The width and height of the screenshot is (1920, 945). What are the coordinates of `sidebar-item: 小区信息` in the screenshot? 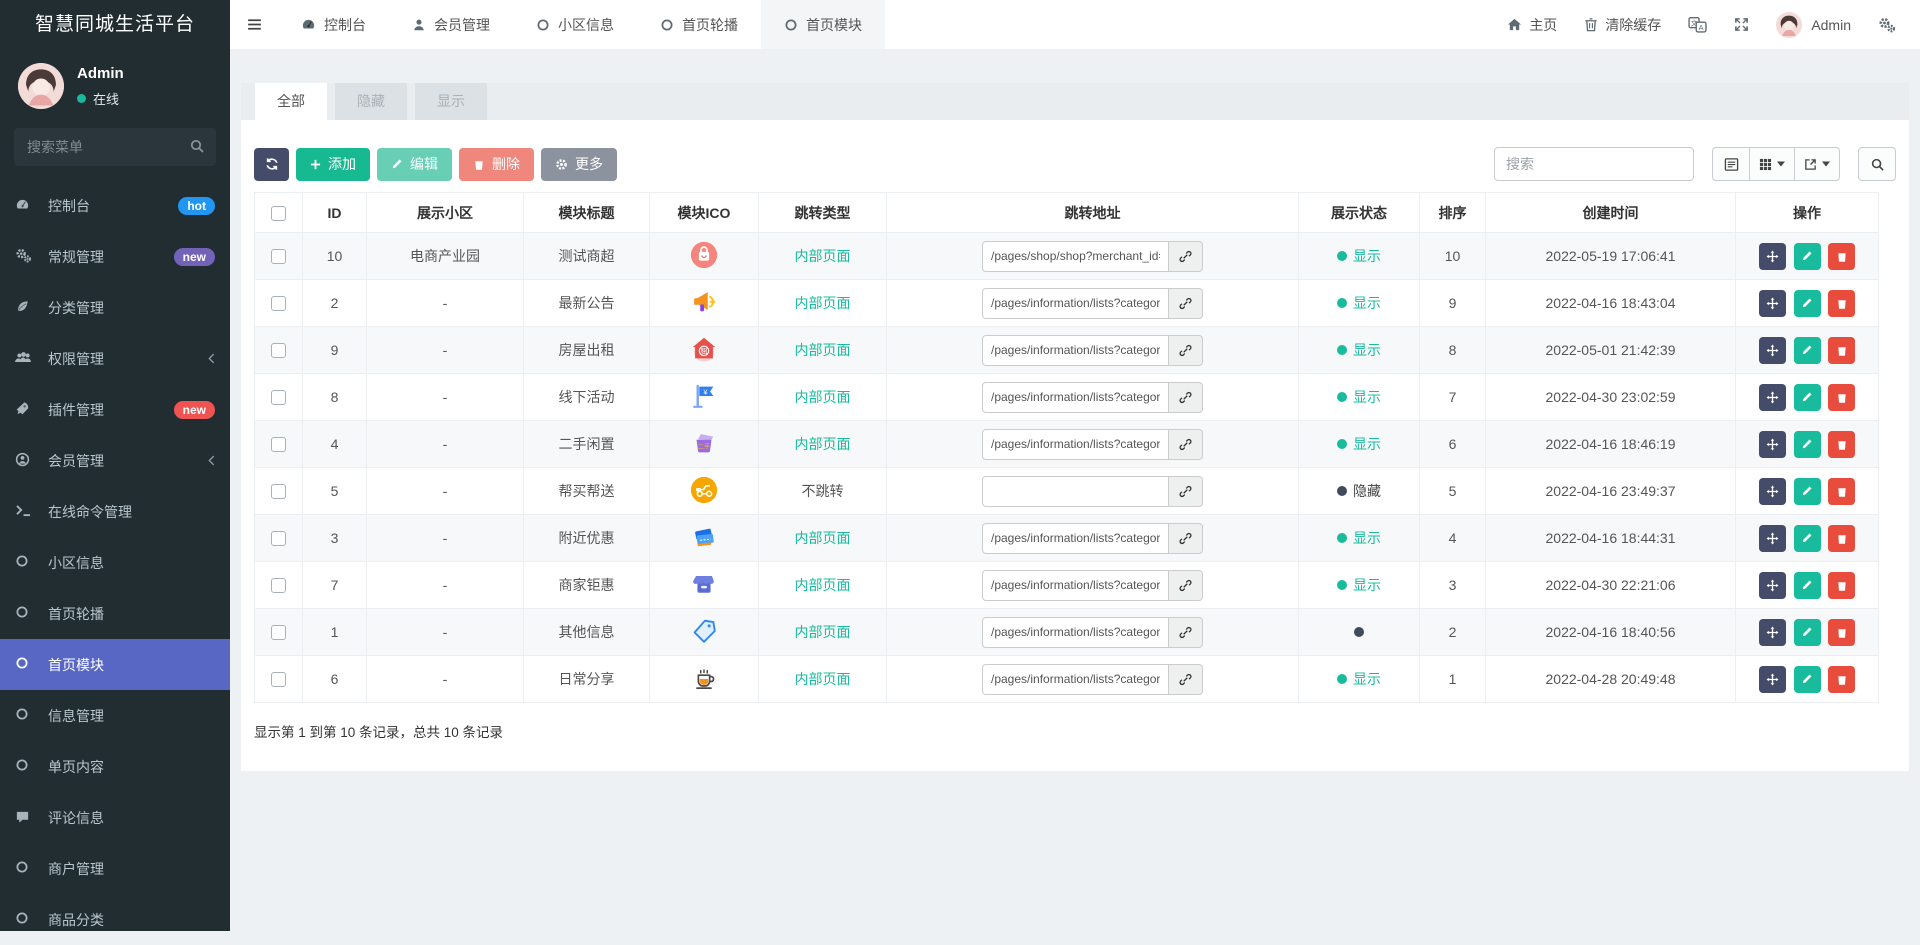 It's located at (115, 562).